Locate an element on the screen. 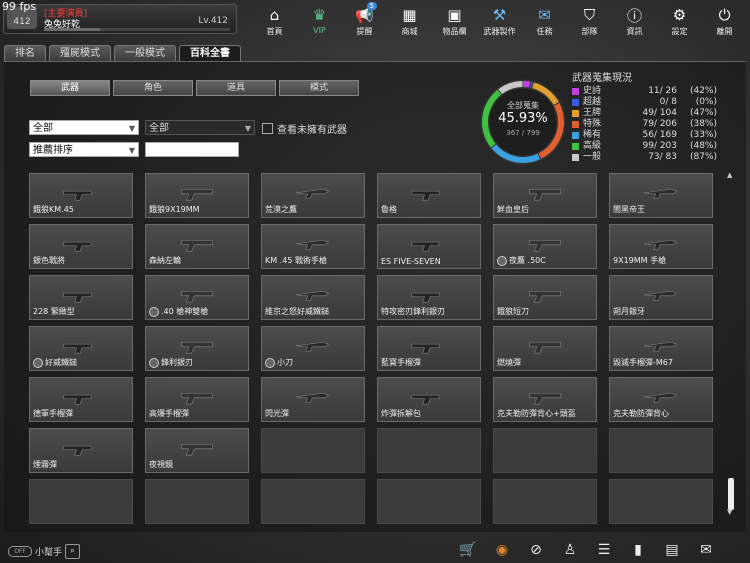 The height and width of the screenshot is (563, 750). weapon-card: 夜鷹 .50C is located at coordinates (545, 246).